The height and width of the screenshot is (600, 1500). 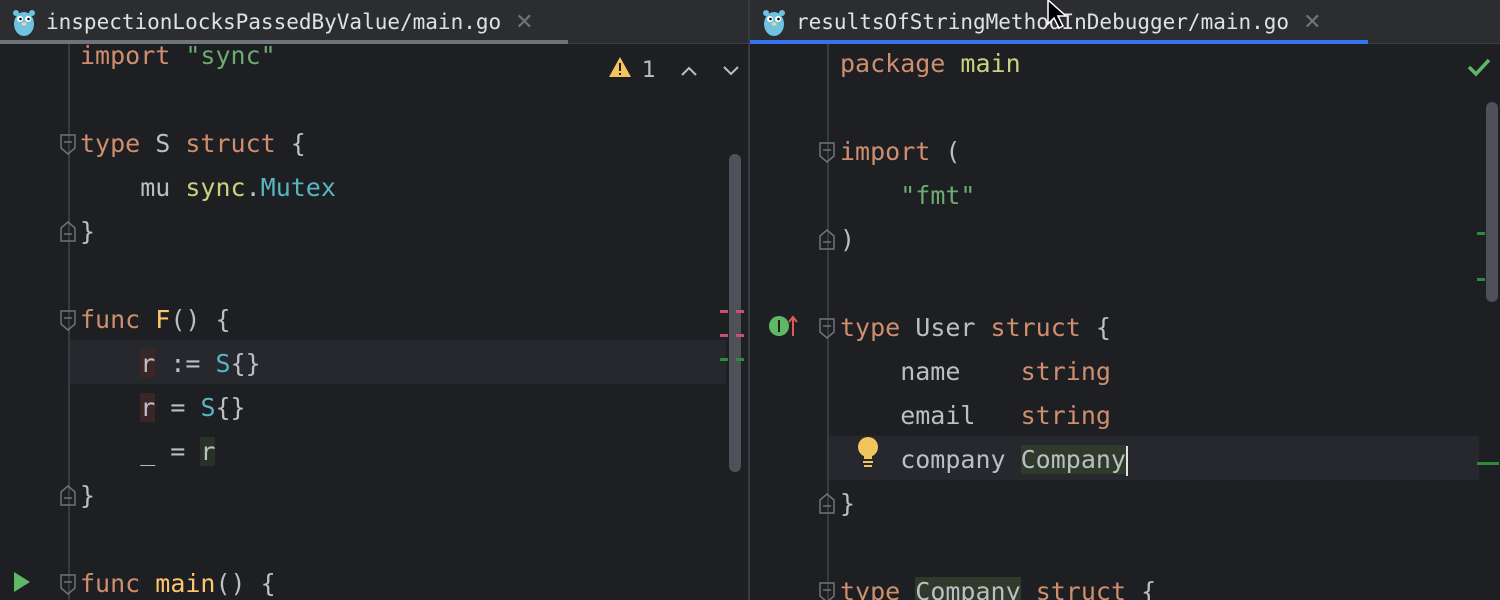 I want to click on code-token: mu, so click(x=133, y=187).